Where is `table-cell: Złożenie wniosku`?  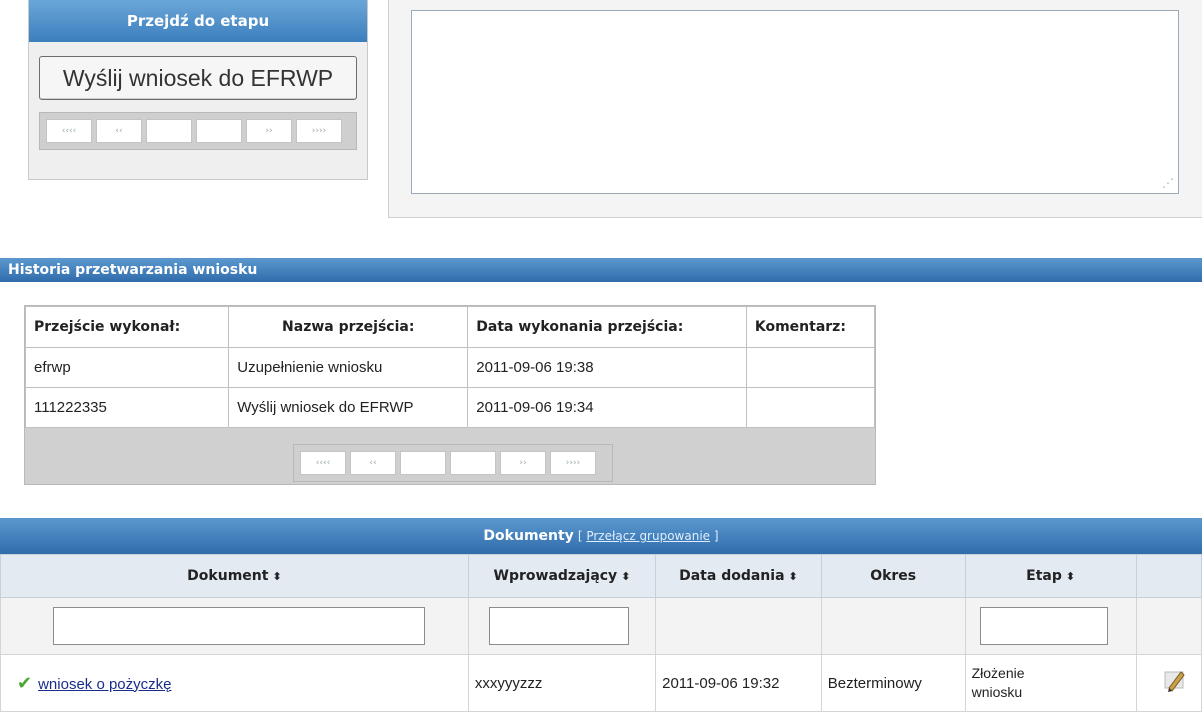
table-cell: Złożenie wniosku is located at coordinates (1050, 683).